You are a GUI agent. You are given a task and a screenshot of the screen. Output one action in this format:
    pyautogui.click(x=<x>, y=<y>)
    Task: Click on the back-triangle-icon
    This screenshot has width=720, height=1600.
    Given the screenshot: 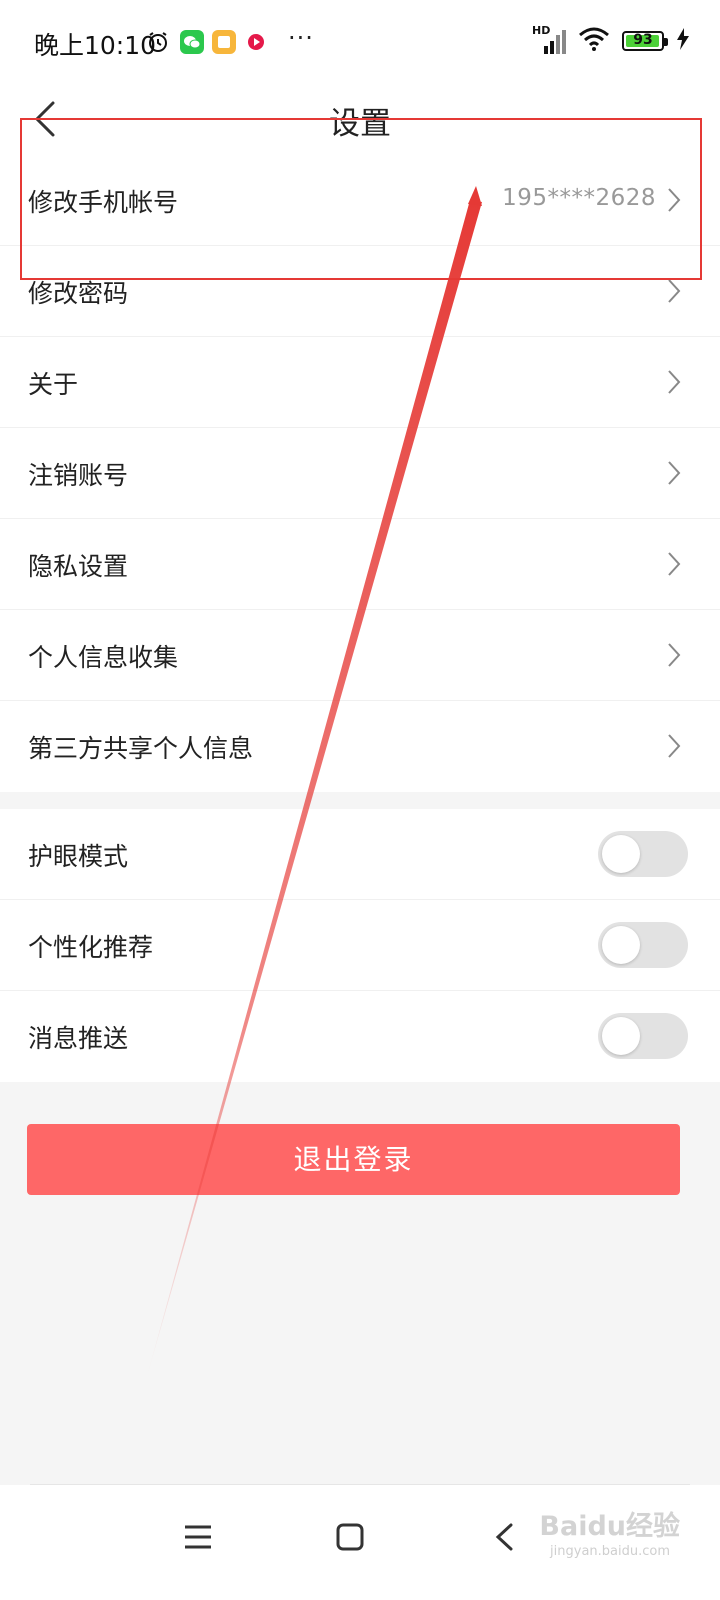 What is the action you would take?
    pyautogui.click(x=504, y=1537)
    